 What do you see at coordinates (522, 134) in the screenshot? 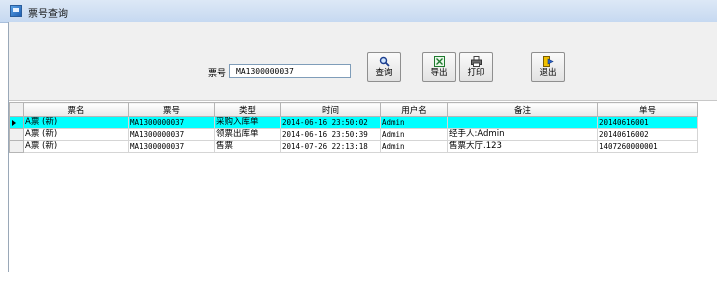
I see `table-cell: 经手人:Admin` at bounding box center [522, 134].